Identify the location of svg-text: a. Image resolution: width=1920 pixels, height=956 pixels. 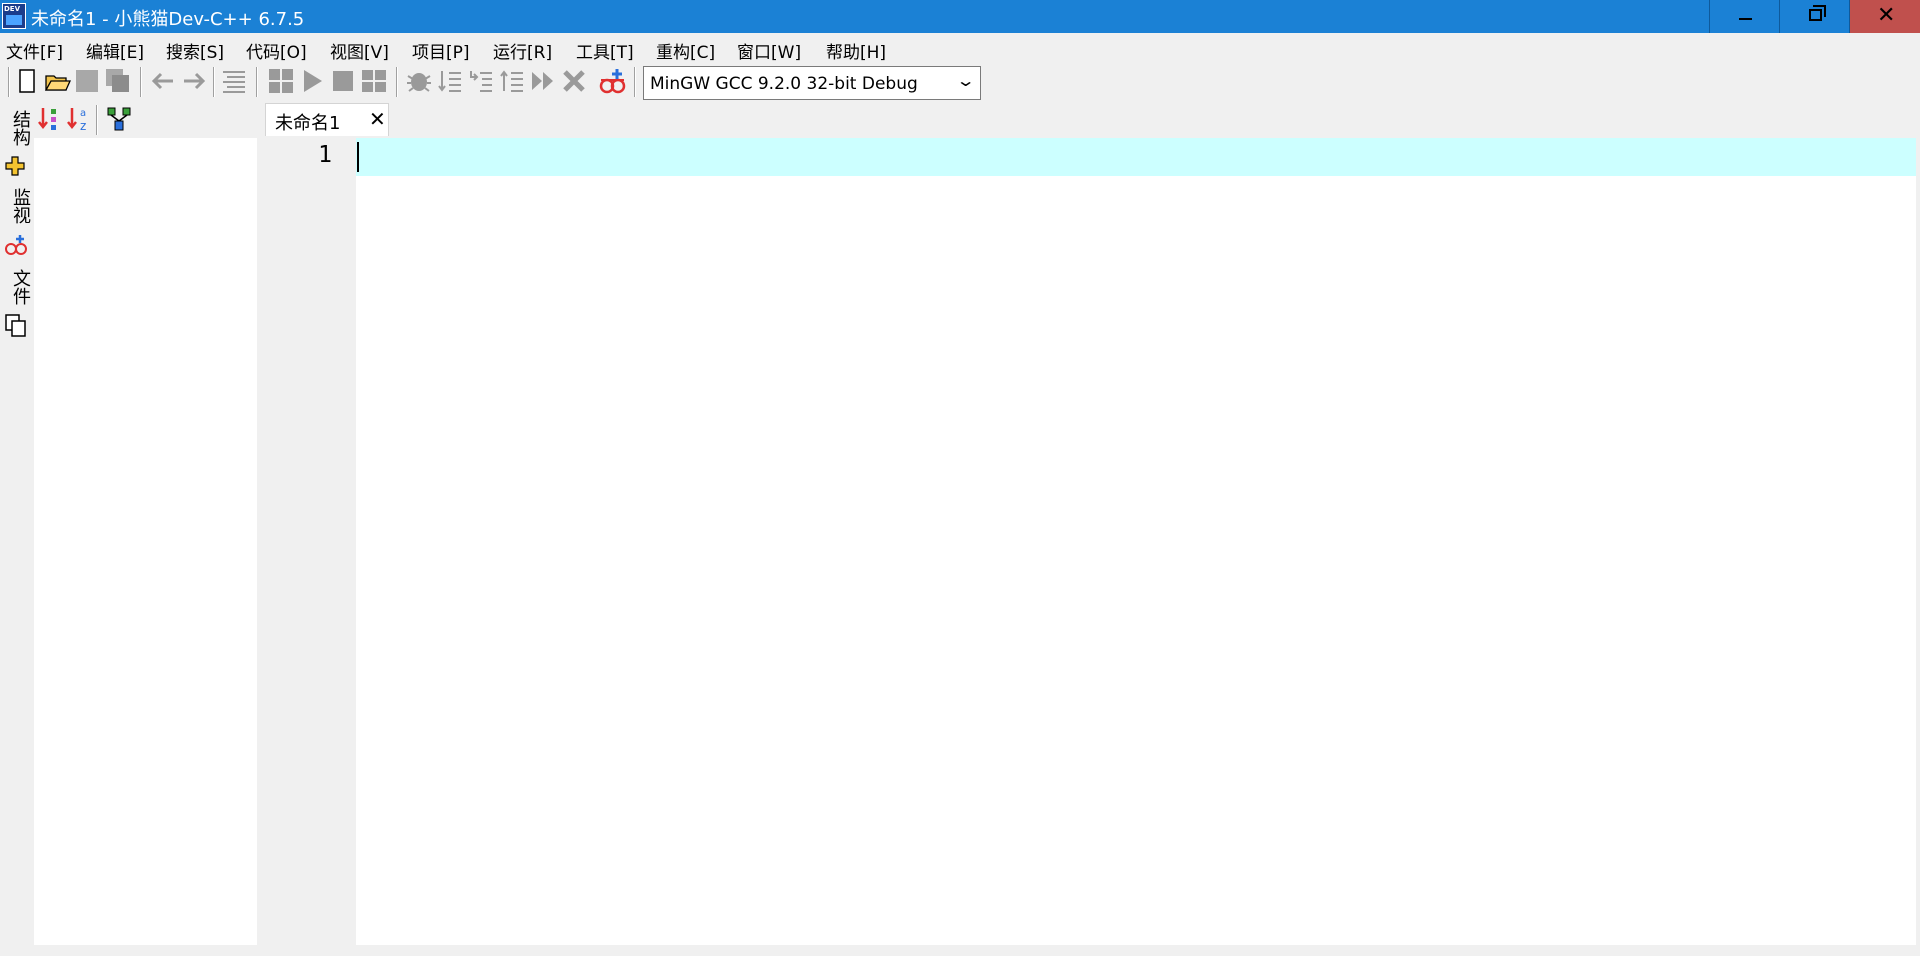
(83, 113).